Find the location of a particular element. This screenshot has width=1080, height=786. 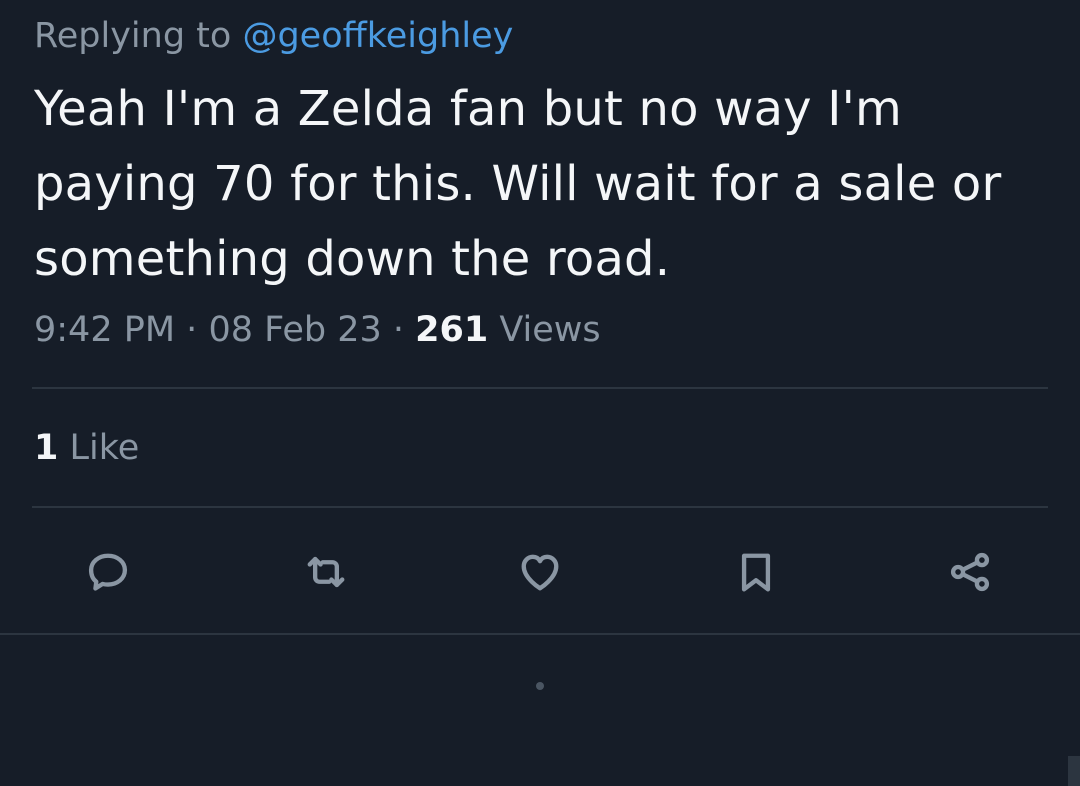

like-button is located at coordinates (540, 572).